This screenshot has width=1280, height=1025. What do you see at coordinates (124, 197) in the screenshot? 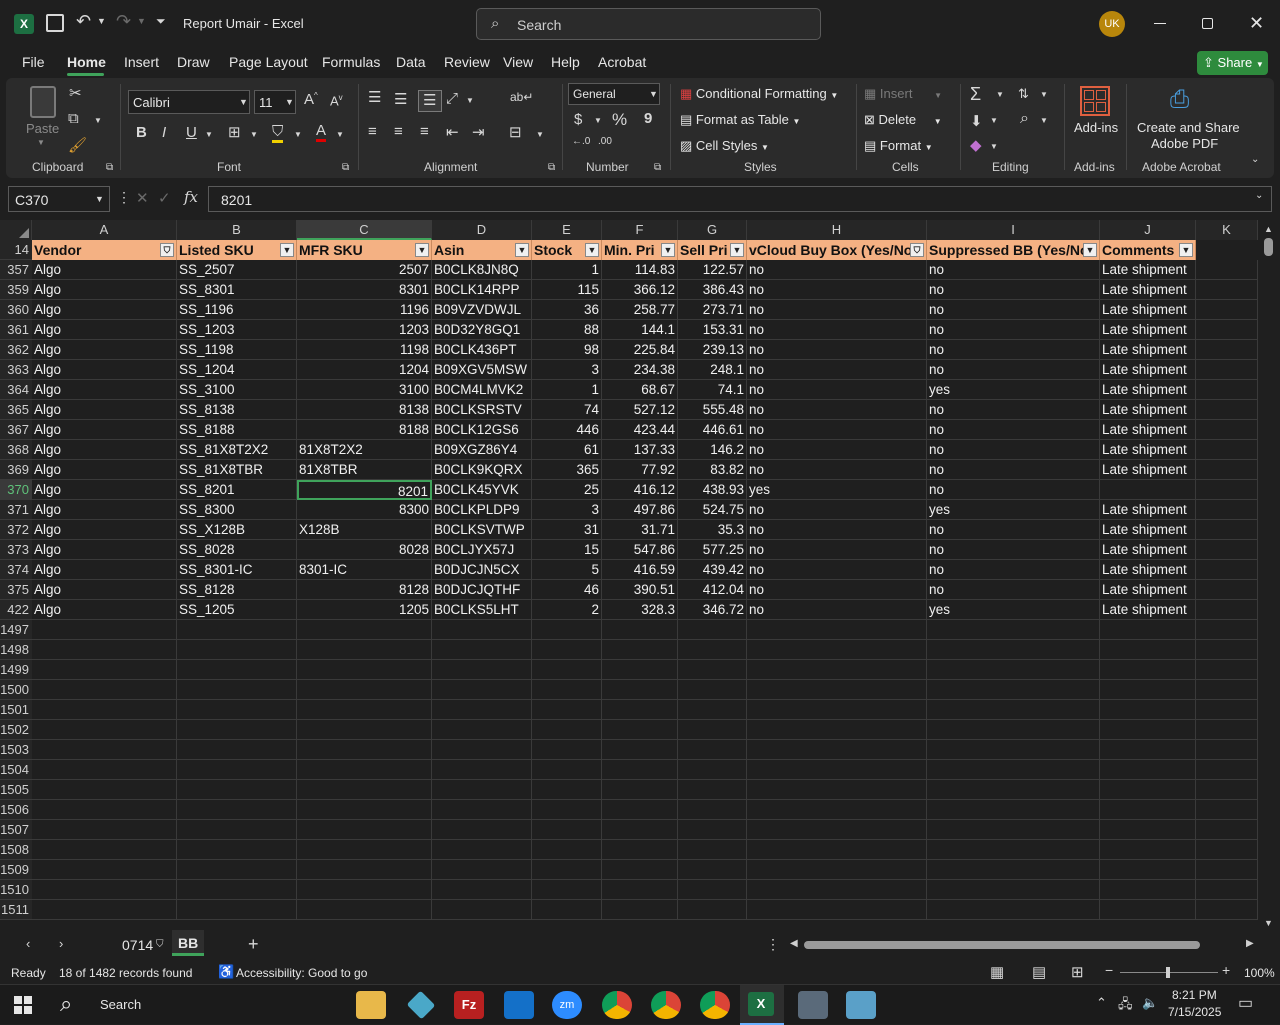
I see `more-options-icon: ⋮` at bounding box center [124, 197].